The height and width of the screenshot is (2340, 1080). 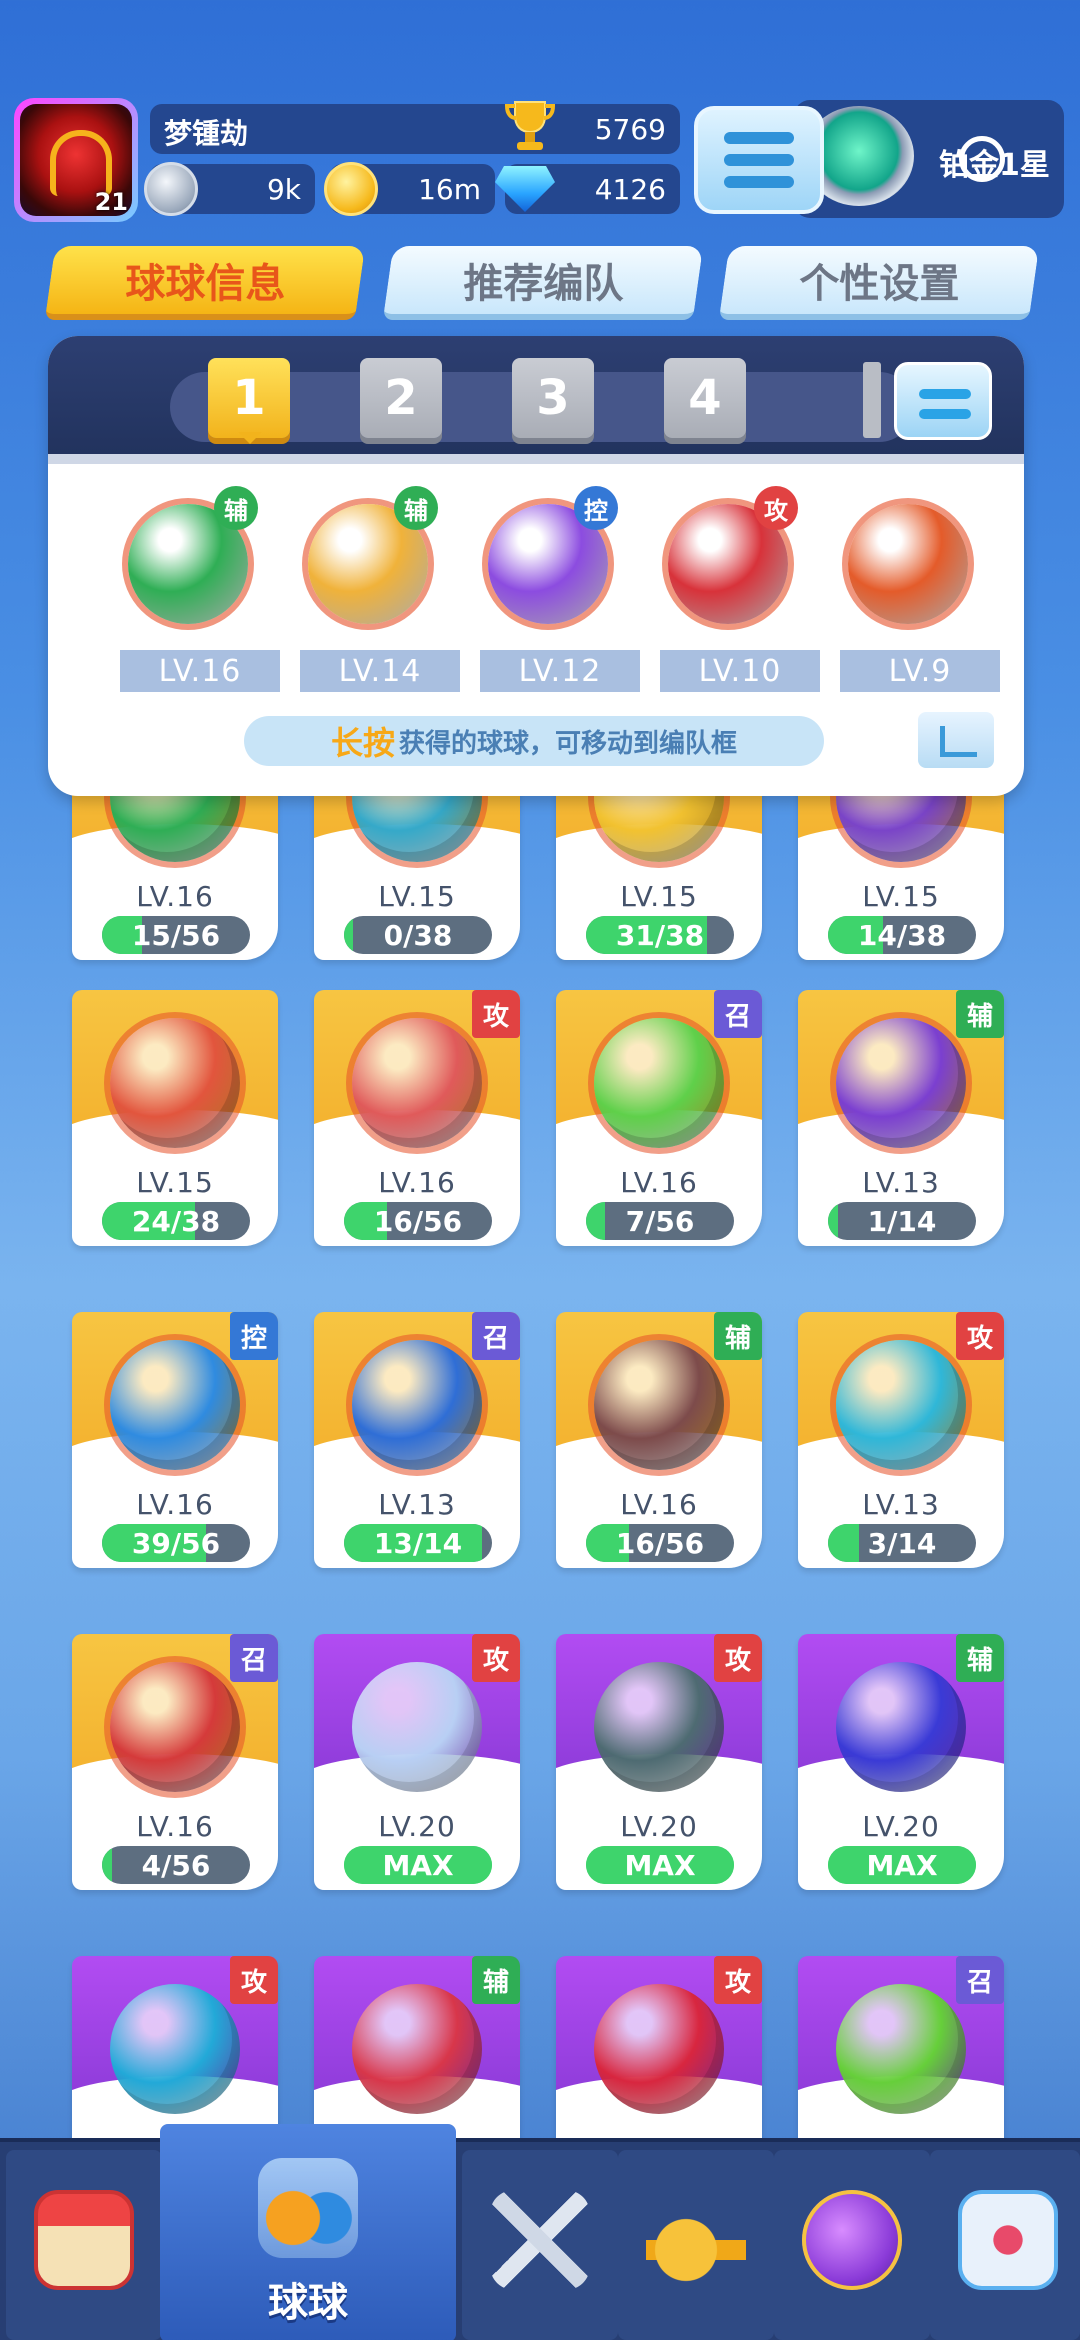 I want to click on menu-icon, so click(x=759, y=138).